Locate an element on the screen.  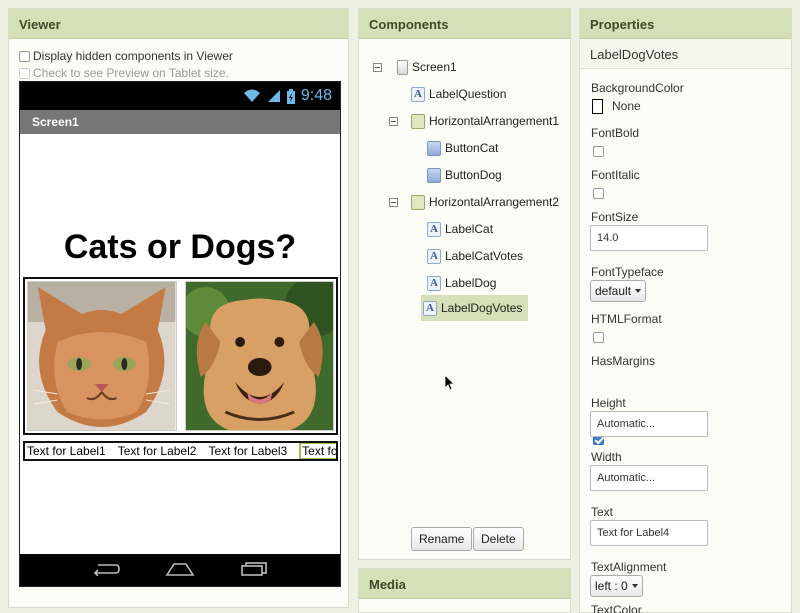
text-alignment-value: left : 0 is located at coordinates (611, 586).